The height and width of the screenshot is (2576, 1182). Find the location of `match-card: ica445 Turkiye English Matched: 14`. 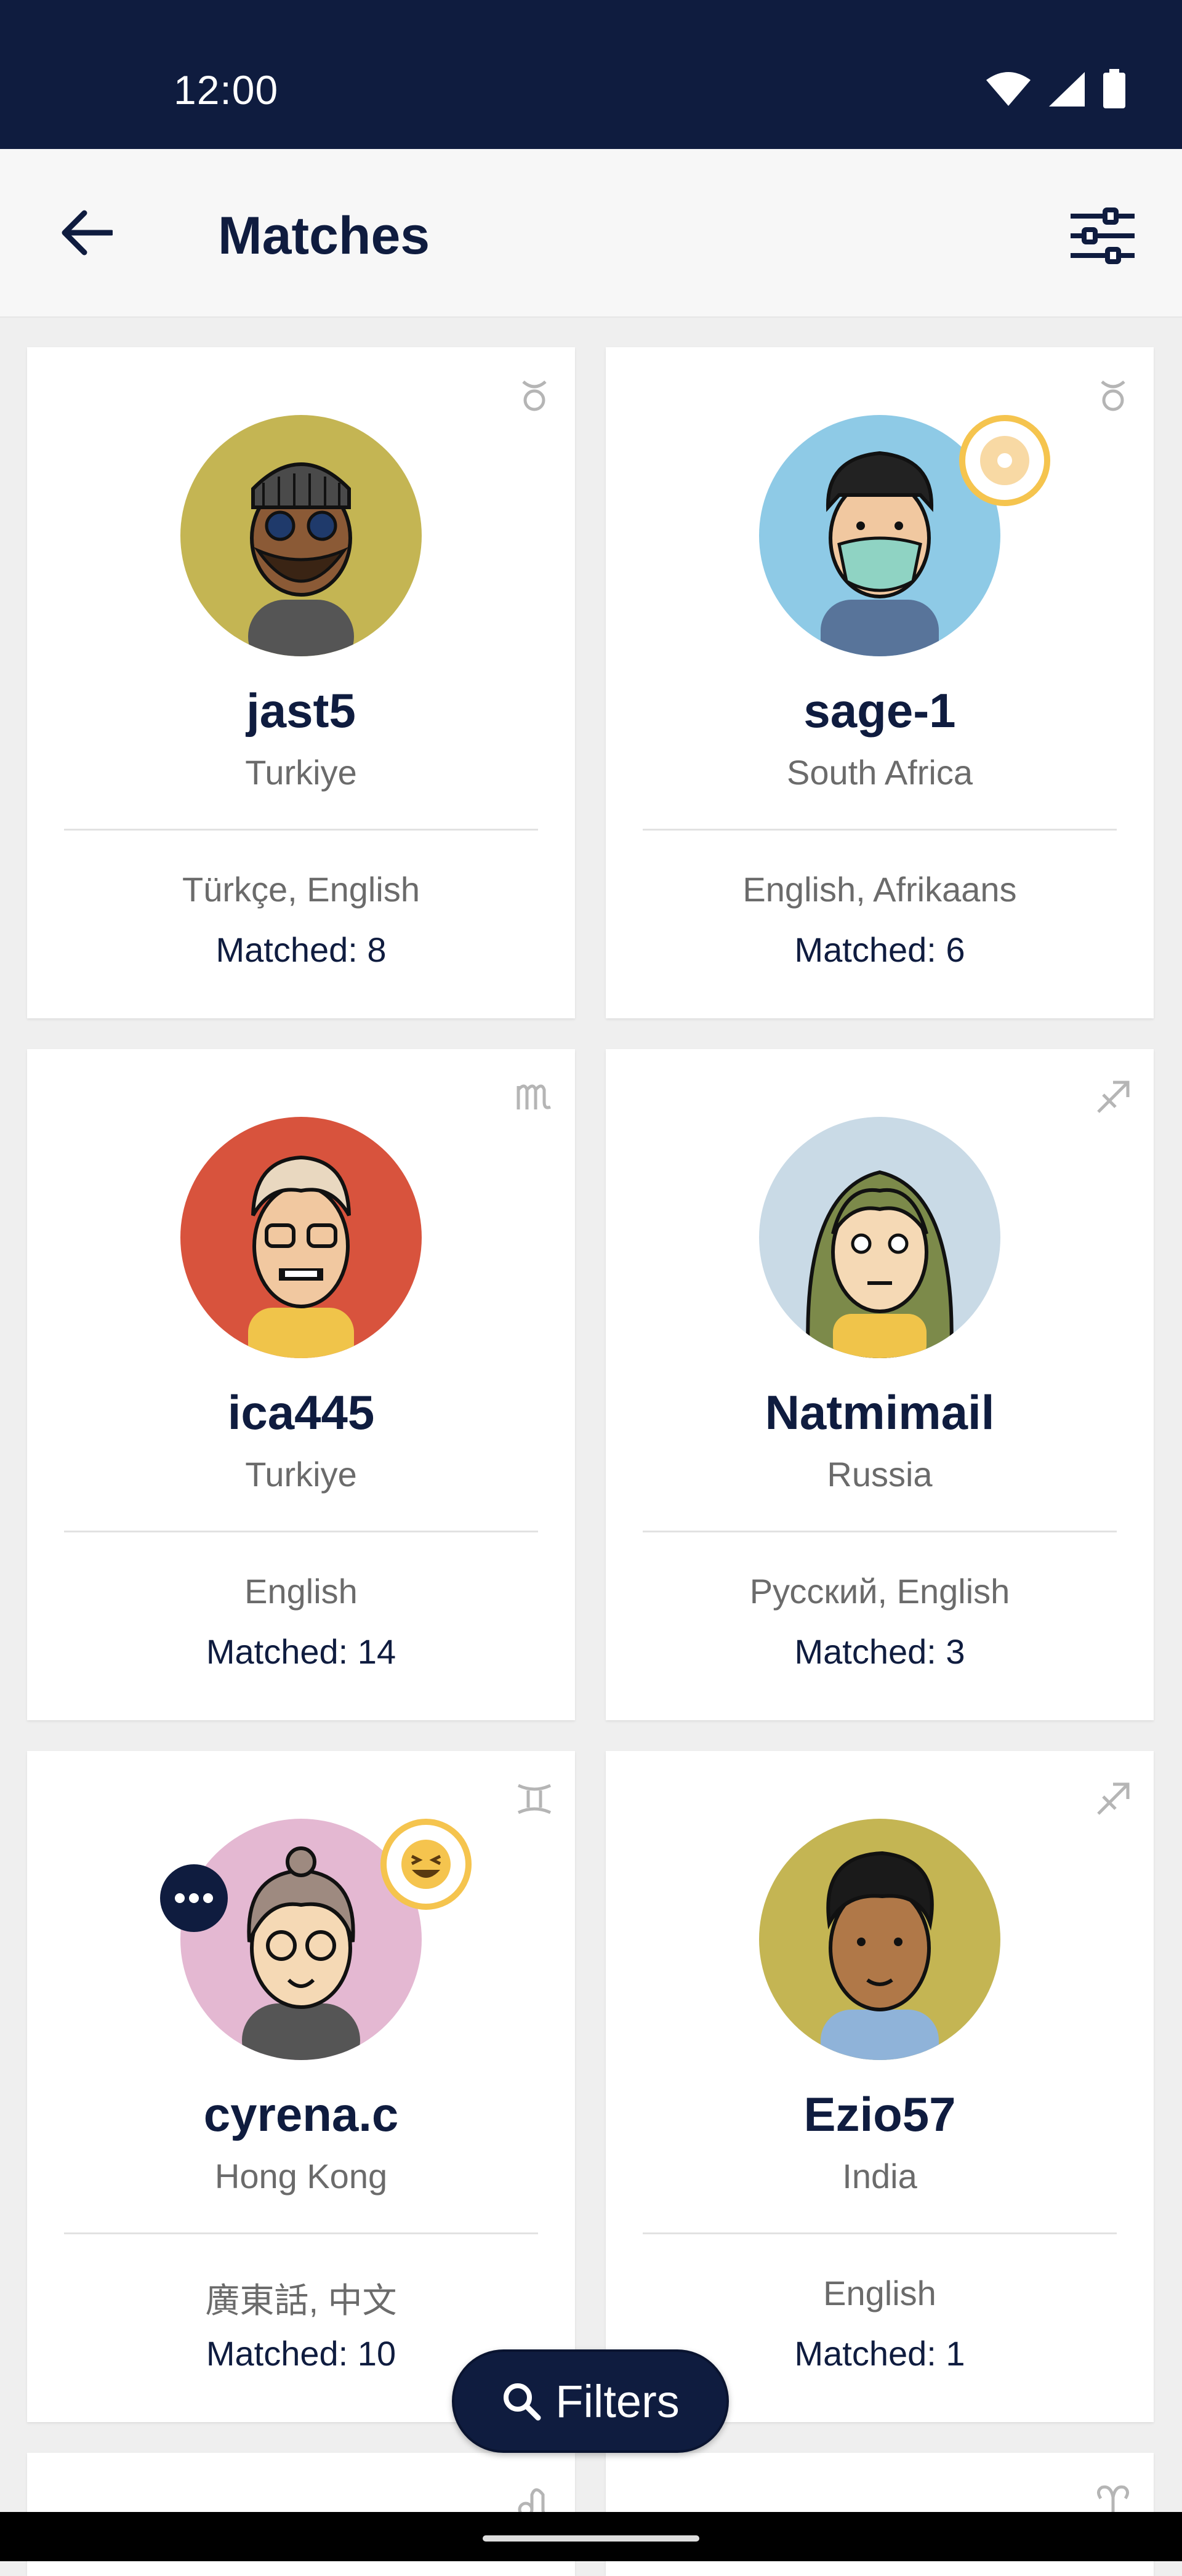

match-card: ica445 Turkiye English Matched: 14 is located at coordinates (301, 1384).